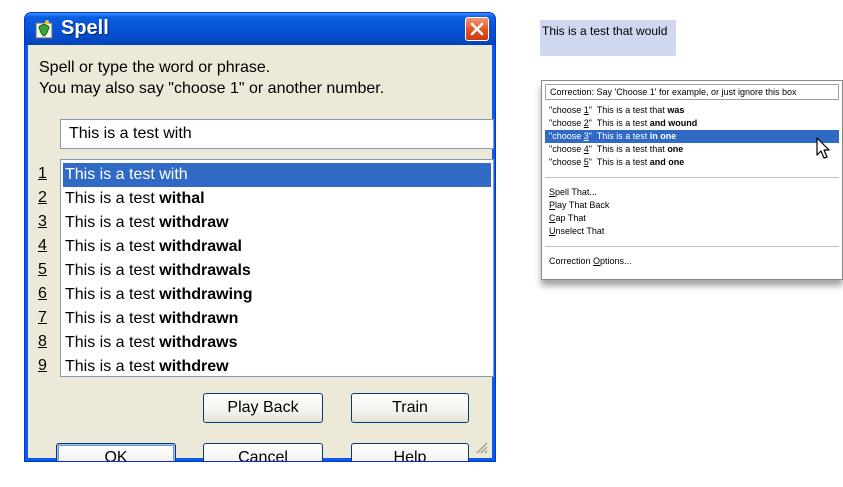 The width and height of the screenshot is (843, 487). I want to click on candidate-number: 8, so click(42, 341).